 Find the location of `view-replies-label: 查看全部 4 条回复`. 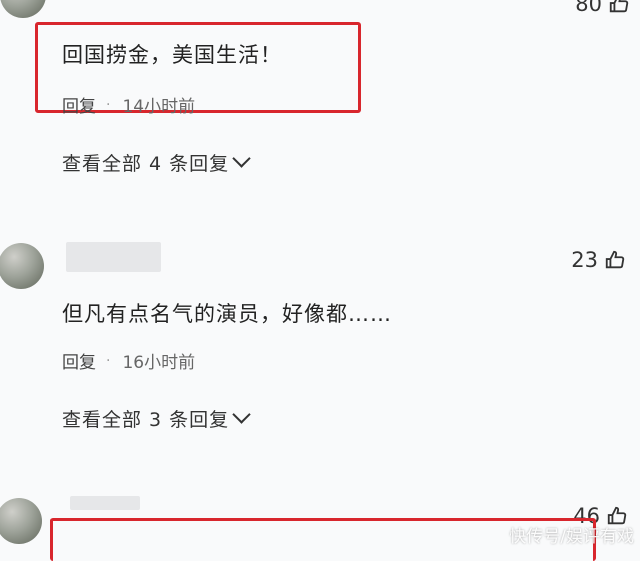

view-replies-label: 查看全部 4 条回复 is located at coordinates (146, 164).